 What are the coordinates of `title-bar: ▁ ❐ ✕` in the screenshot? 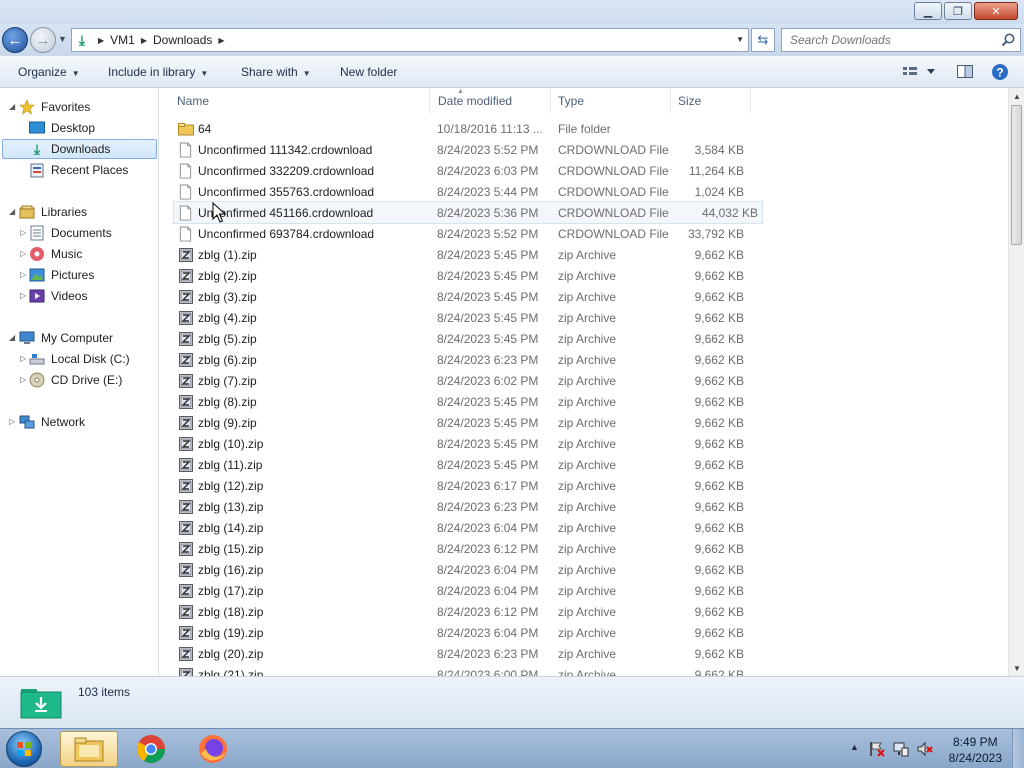 It's located at (512, 12).